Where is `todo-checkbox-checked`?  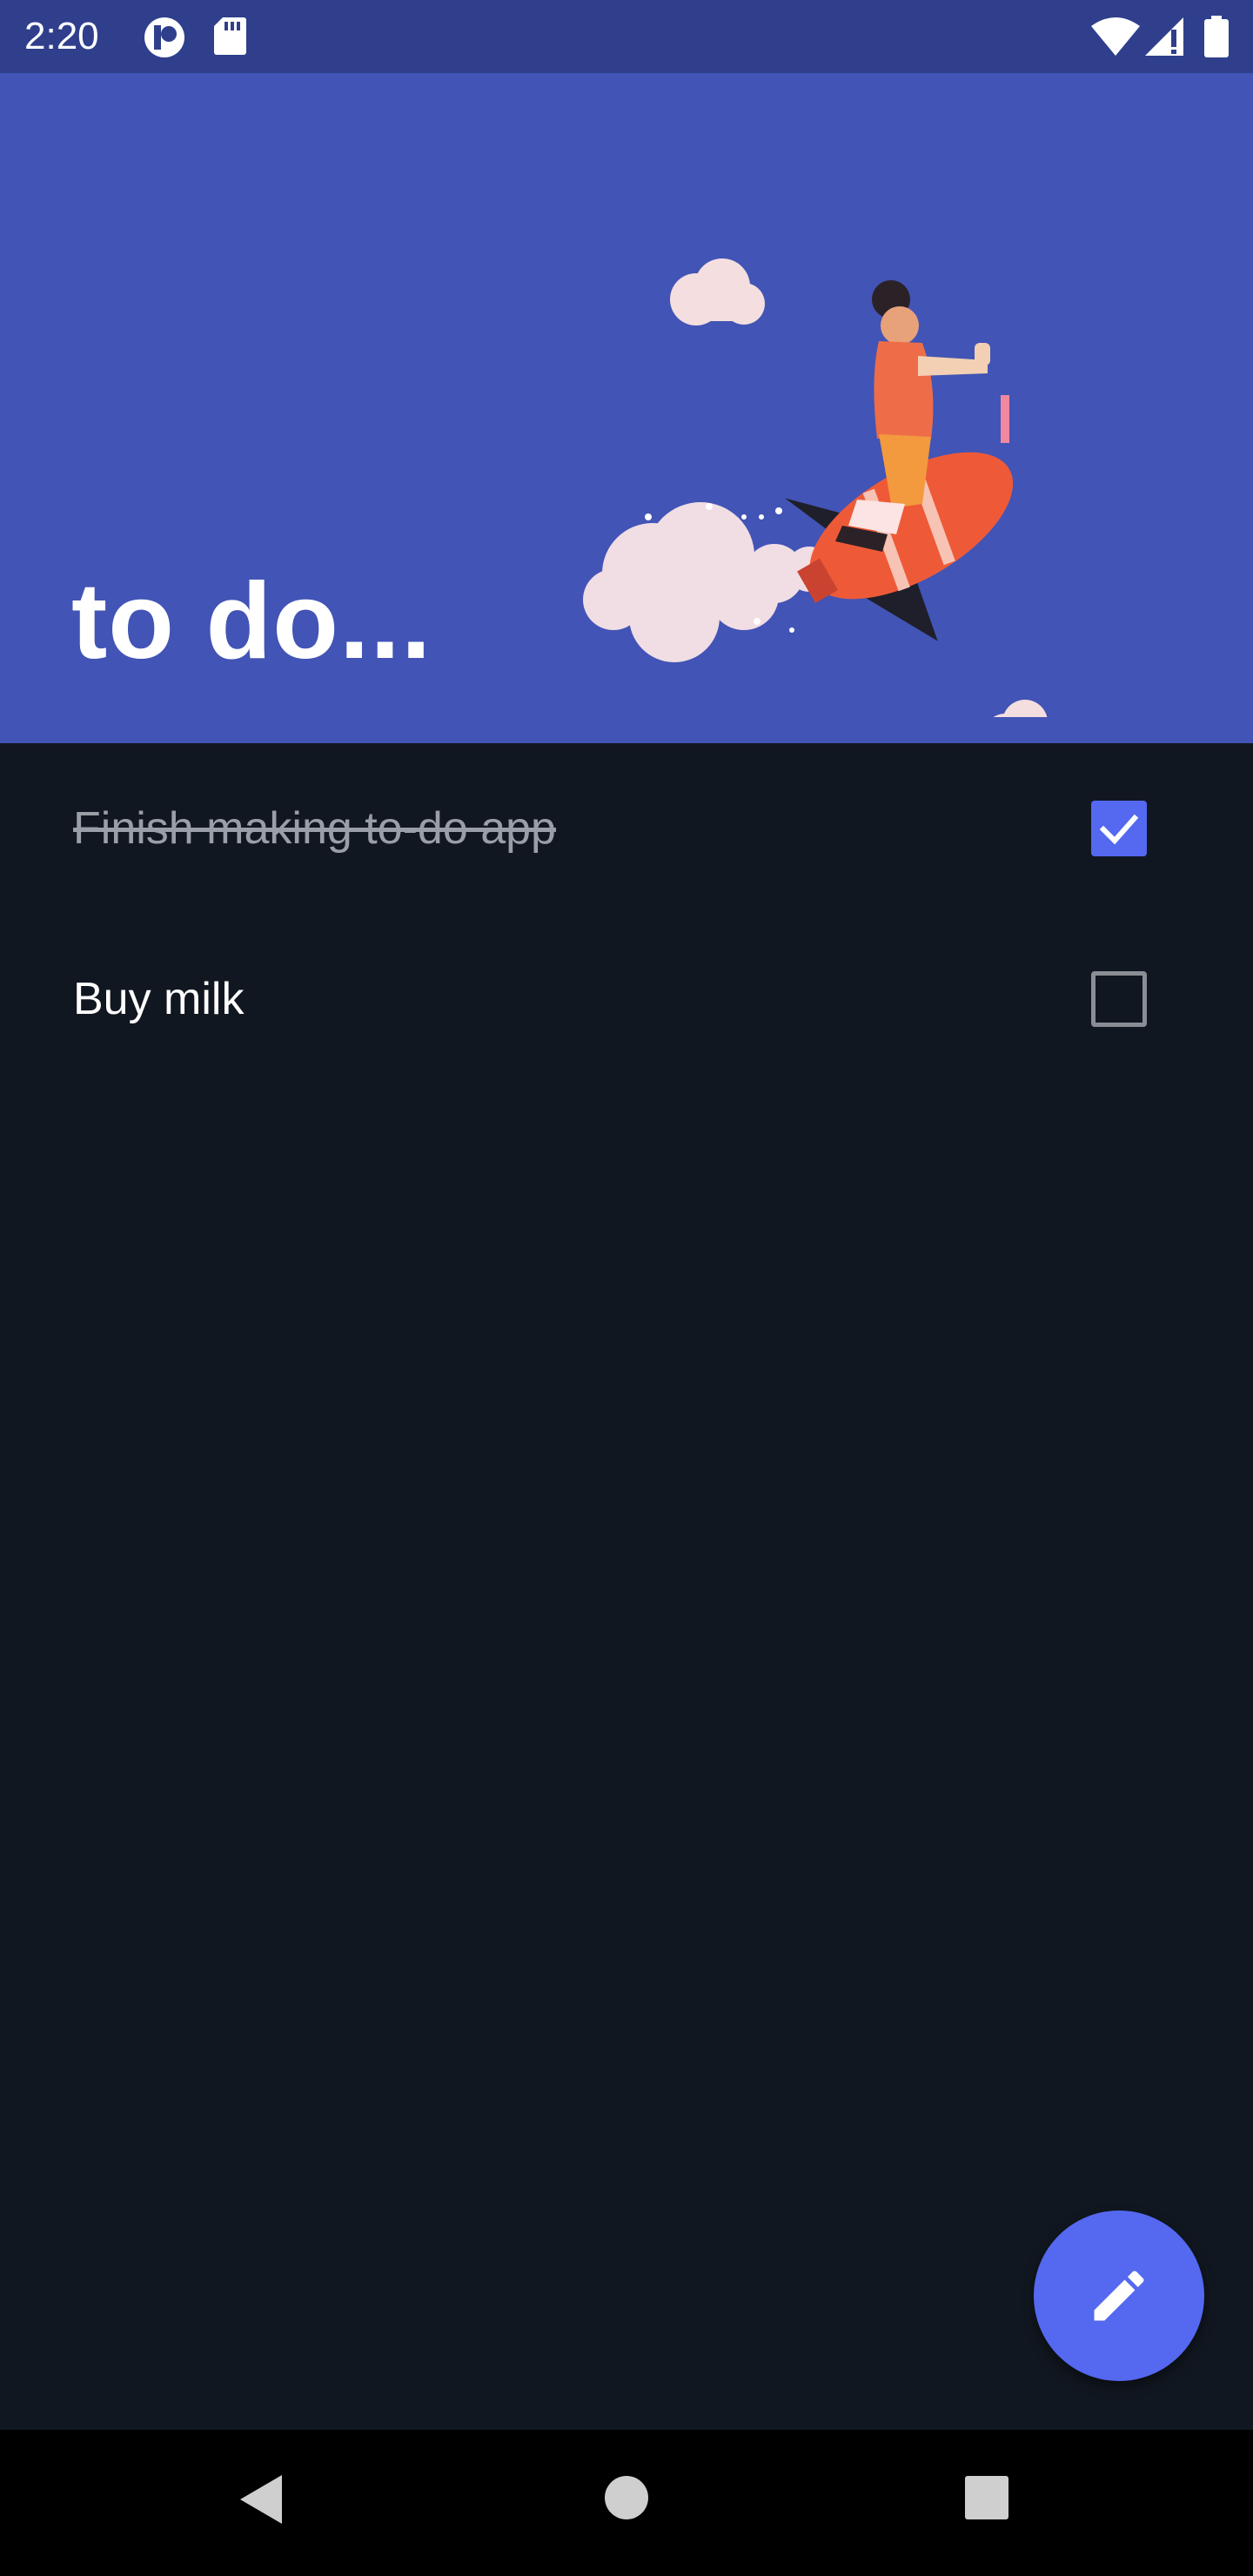
todo-checkbox-checked is located at coordinates (1119, 829).